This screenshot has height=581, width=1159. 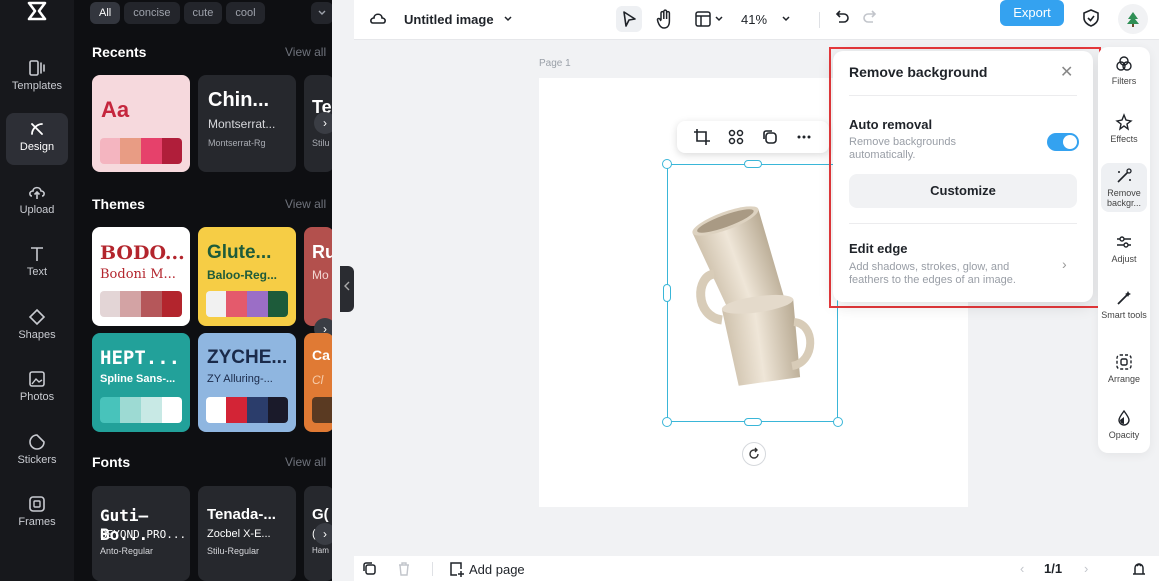 I want to click on font-card: Guti–Bo... BEYOND PRO... Anto-Regular, so click(x=141, y=533).